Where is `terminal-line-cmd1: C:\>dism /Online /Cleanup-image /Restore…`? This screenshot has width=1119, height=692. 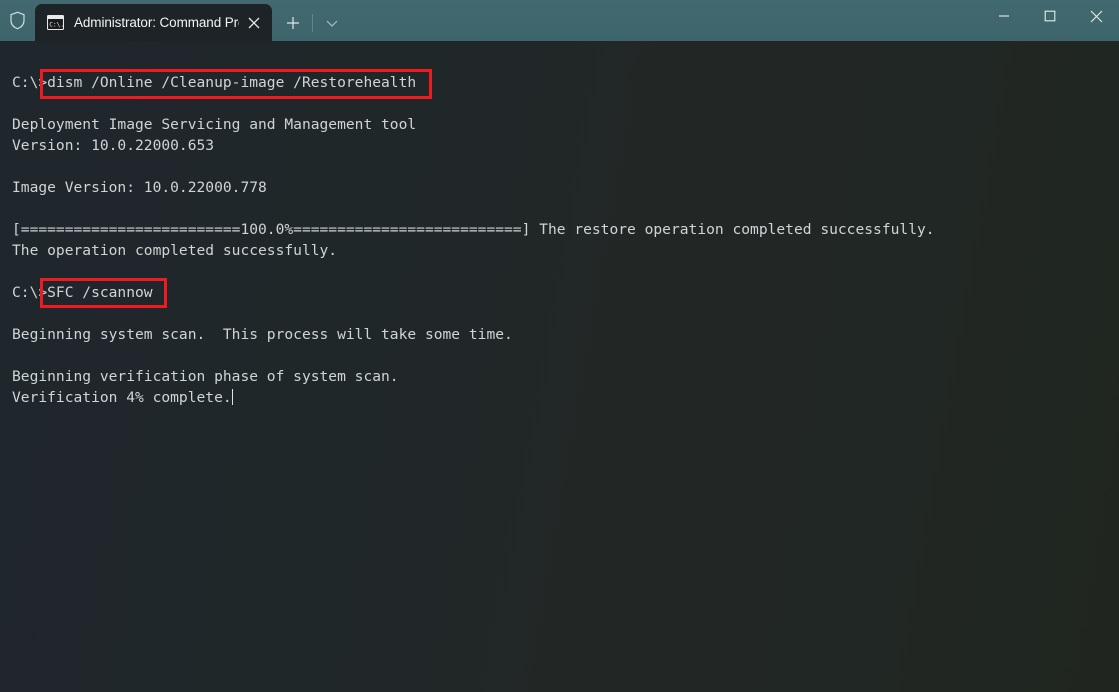 terminal-line-cmd1: C:\>dism /Online /Cleanup-image /Restore… is located at coordinates (214, 82).